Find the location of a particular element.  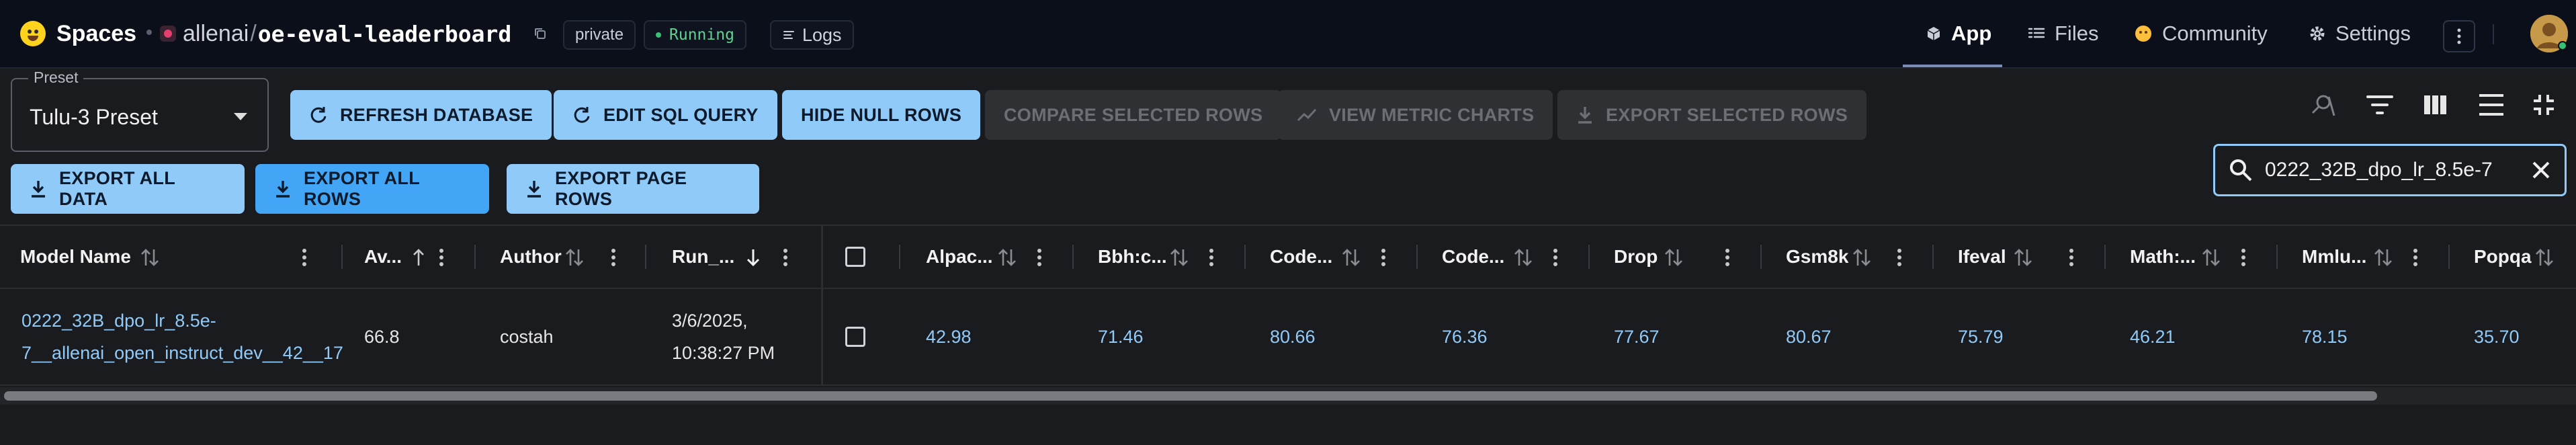

cell-code-2: 76.36 is located at coordinates (1509, 337).